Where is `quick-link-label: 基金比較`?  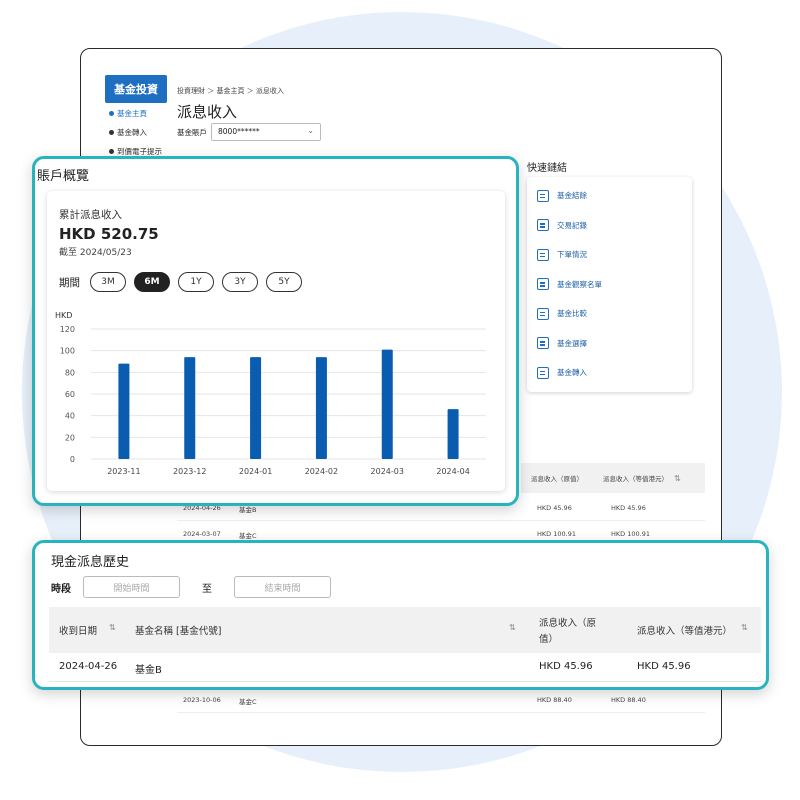 quick-link-label: 基金比較 is located at coordinates (572, 314).